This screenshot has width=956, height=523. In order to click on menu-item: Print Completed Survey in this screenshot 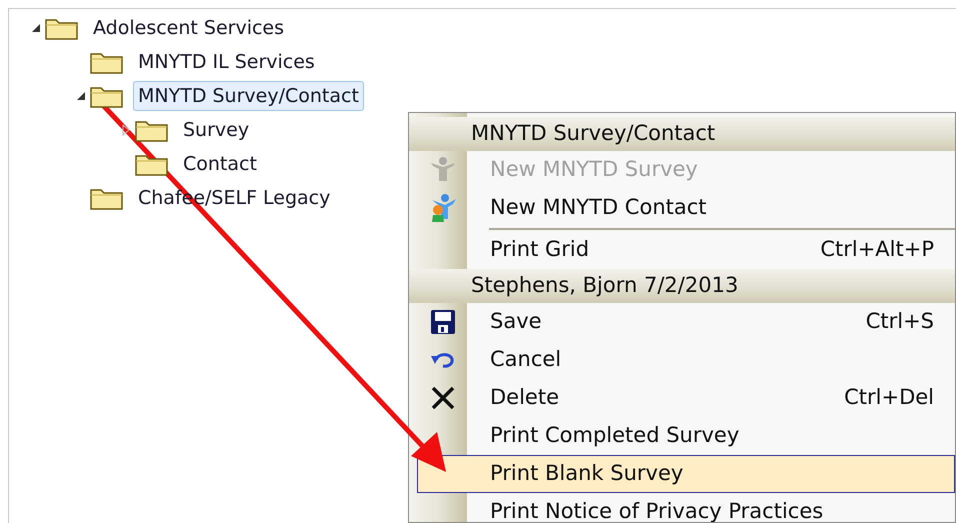, I will do `click(686, 436)`.